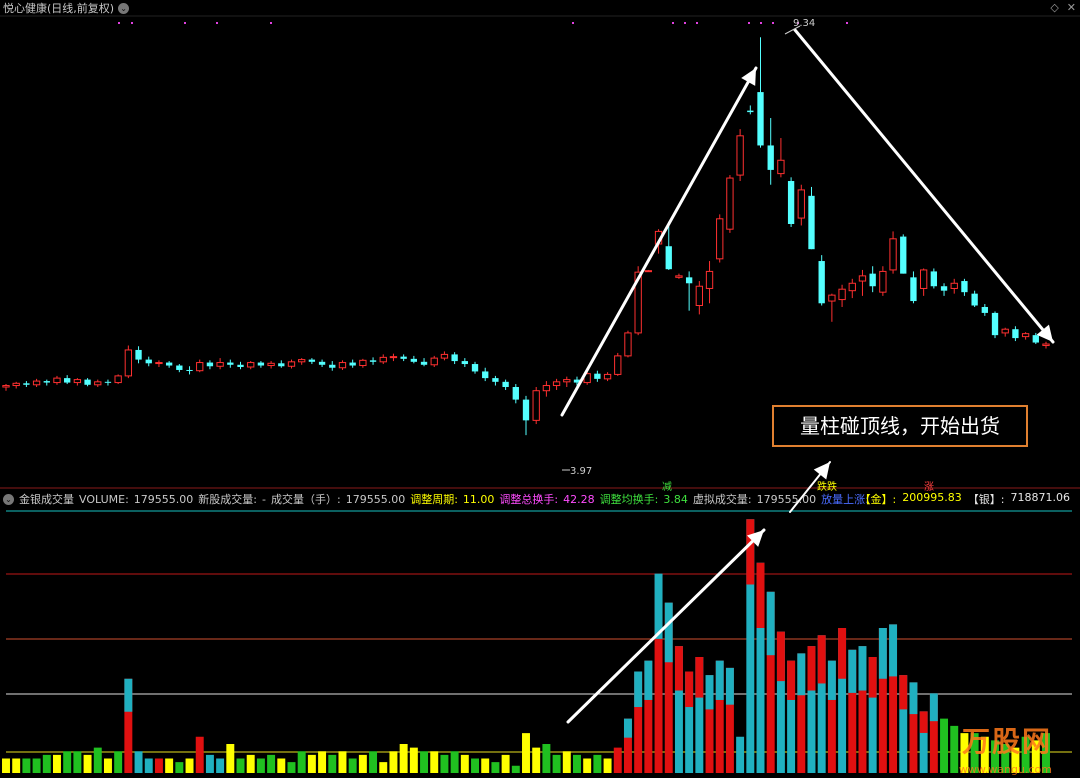 The width and height of the screenshot is (1080, 778). What do you see at coordinates (581, 471) in the screenshot?
I see `low-price-label: 3.97` at bounding box center [581, 471].